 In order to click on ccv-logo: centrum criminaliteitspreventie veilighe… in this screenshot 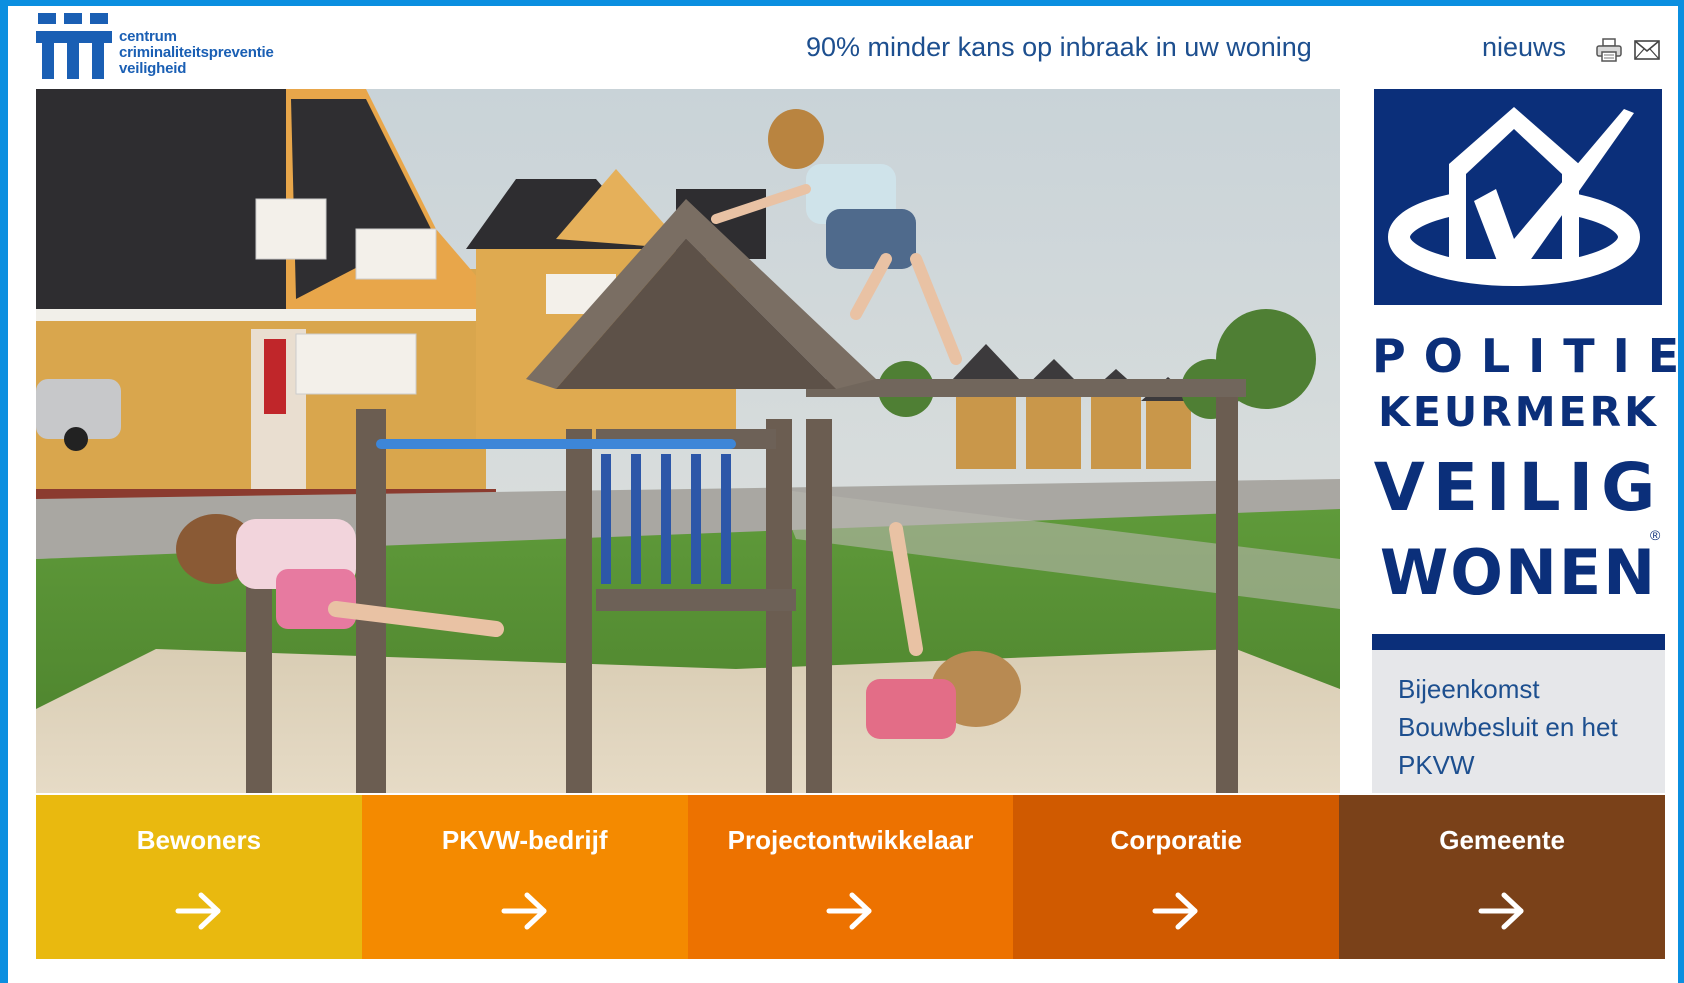, I will do `click(161, 46)`.